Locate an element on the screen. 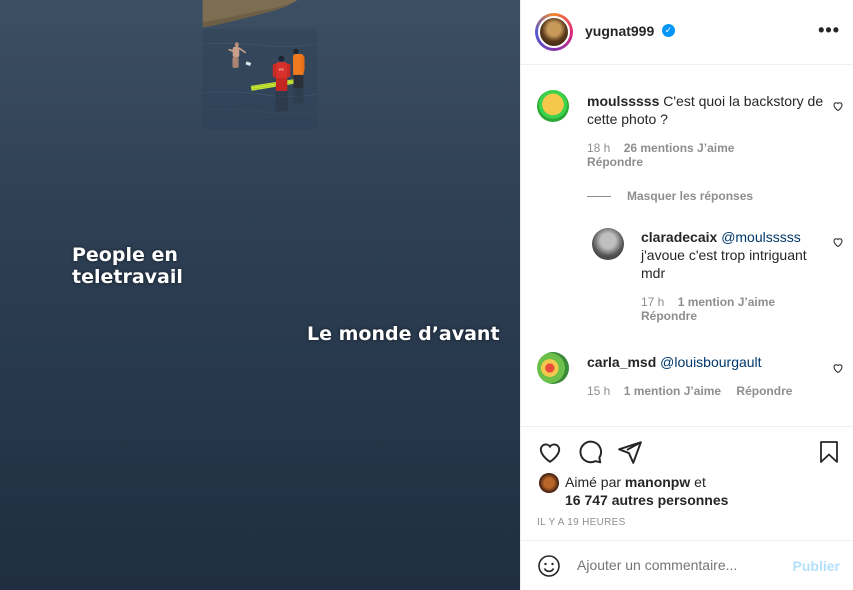  river-bank: МЧС is located at coordinates (260, 65).